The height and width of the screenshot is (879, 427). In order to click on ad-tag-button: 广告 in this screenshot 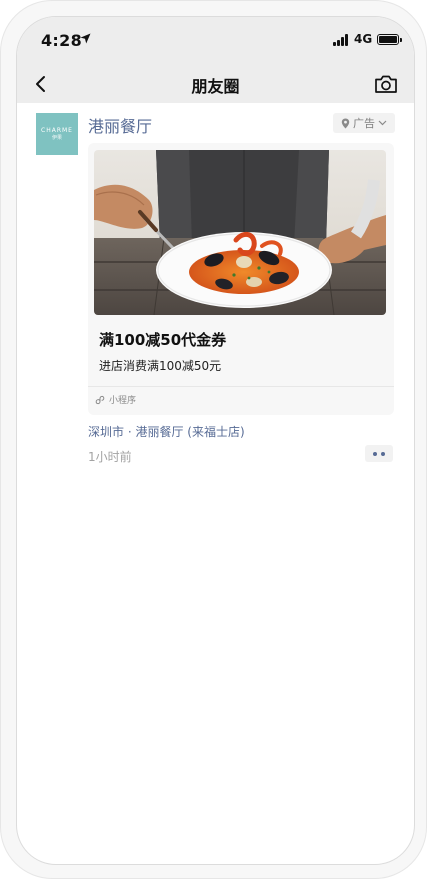, I will do `click(364, 123)`.